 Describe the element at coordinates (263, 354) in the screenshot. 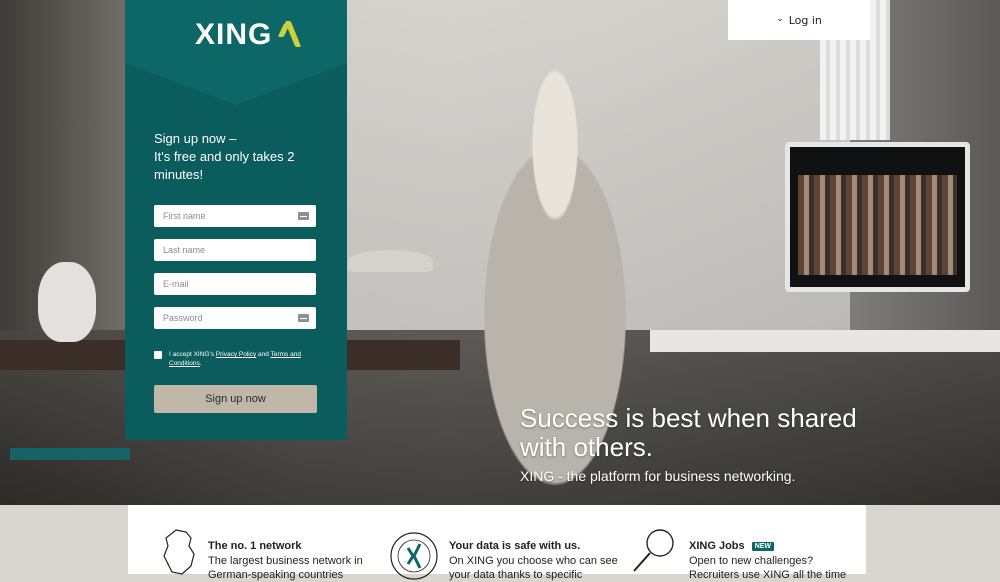

I see `consent-and: and` at that location.